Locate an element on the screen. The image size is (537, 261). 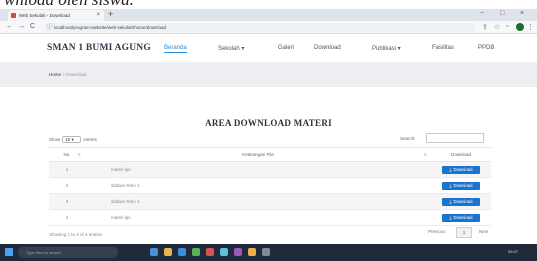
site-brand: SMAN 1 BUMI AGUNG is located at coordinates (99, 48).